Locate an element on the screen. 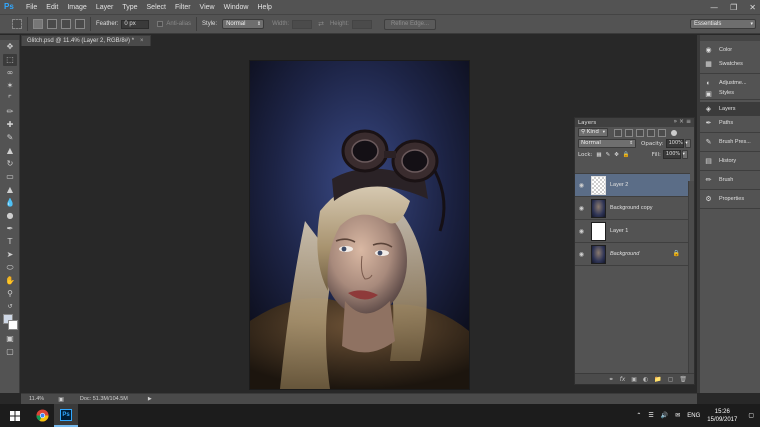 This screenshot has height=427, width=760. filter-pixel-icon is located at coordinates (618, 132).